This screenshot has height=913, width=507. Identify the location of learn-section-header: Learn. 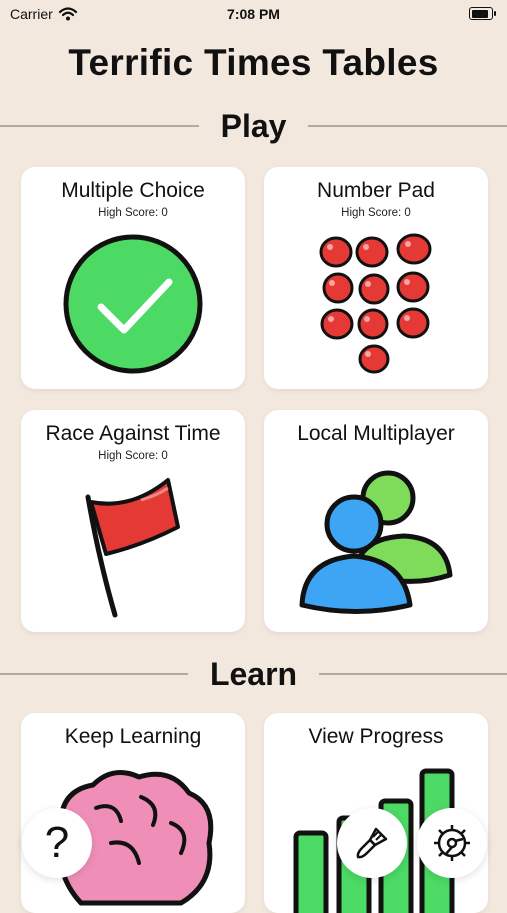
(253, 674).